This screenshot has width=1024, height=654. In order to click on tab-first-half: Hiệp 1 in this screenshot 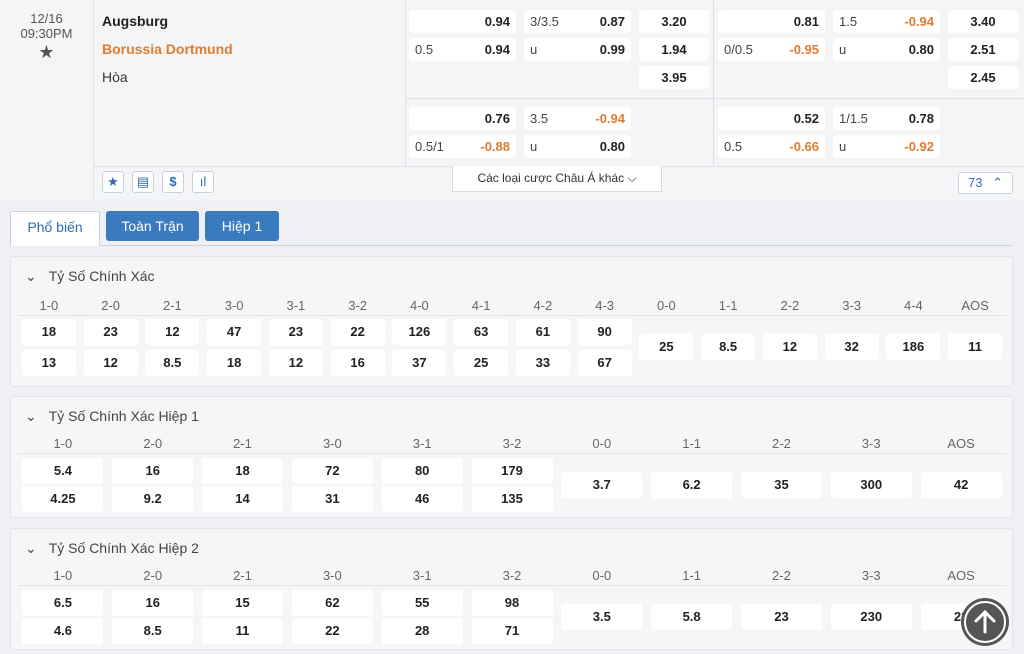, I will do `click(242, 226)`.